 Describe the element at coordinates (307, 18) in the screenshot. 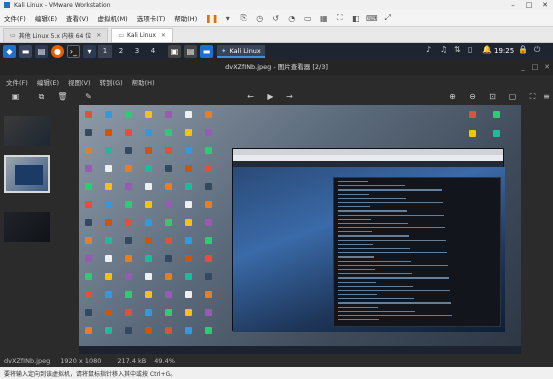

I see `library-icon: ▭` at that location.